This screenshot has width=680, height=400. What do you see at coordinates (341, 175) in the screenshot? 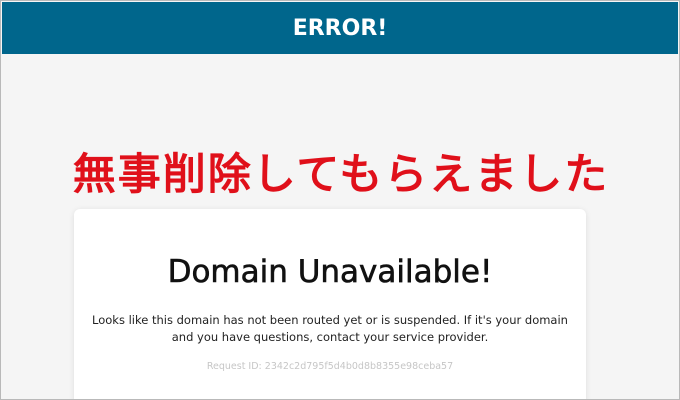
I see `overlay-caption: 無事削除してもらえました` at bounding box center [341, 175].